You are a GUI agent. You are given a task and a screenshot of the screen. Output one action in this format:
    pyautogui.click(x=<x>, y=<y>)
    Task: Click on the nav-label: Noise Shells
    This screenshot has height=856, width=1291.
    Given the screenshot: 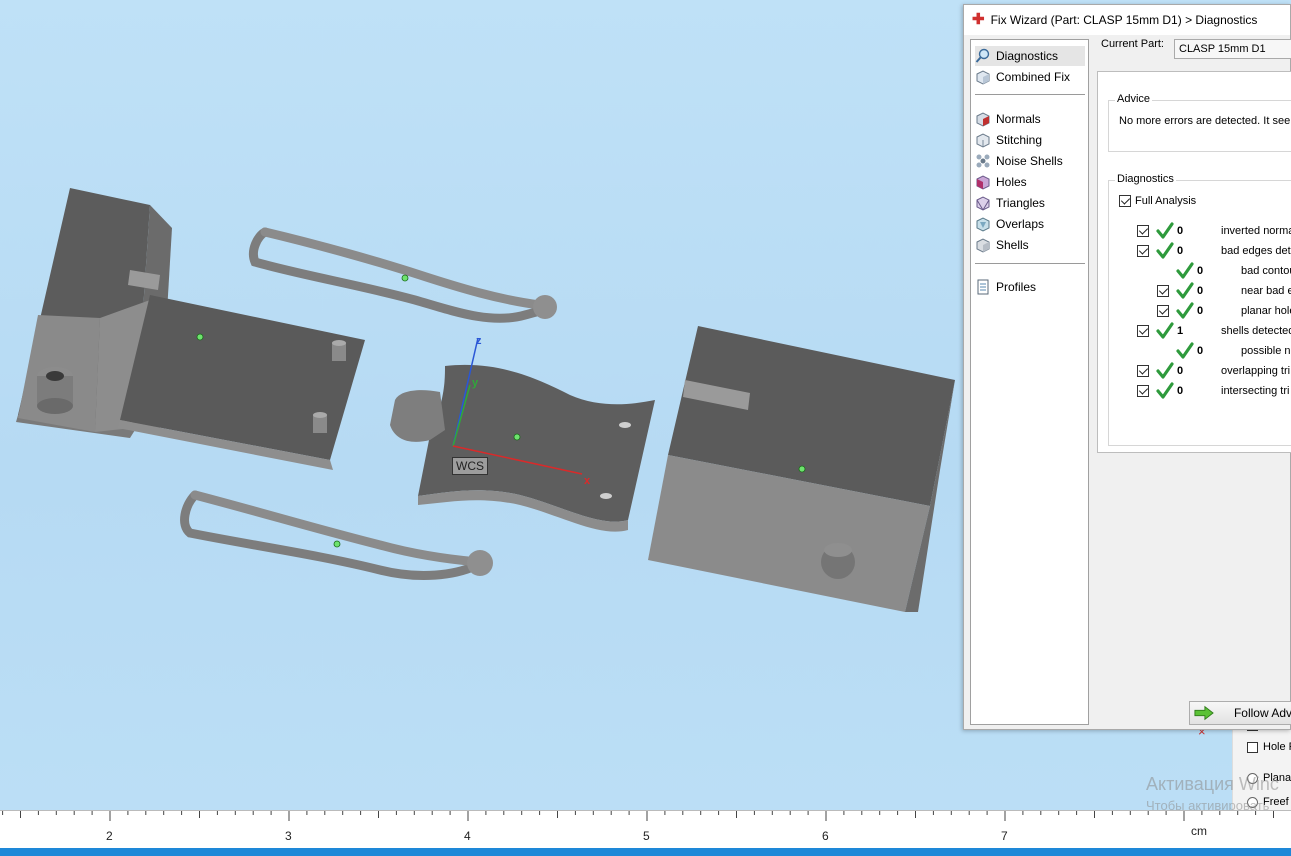 What is the action you would take?
    pyautogui.click(x=1029, y=161)
    